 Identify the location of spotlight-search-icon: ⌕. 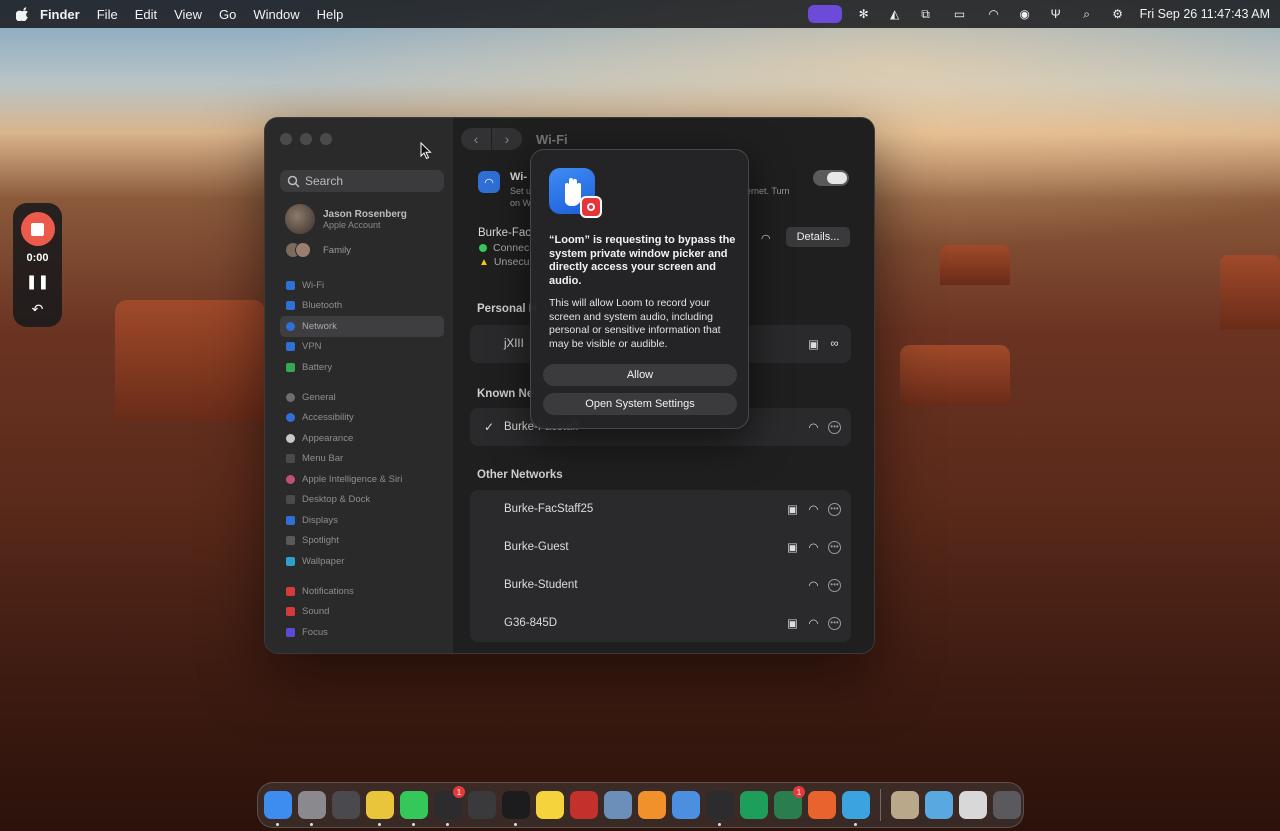
(1087, 14).